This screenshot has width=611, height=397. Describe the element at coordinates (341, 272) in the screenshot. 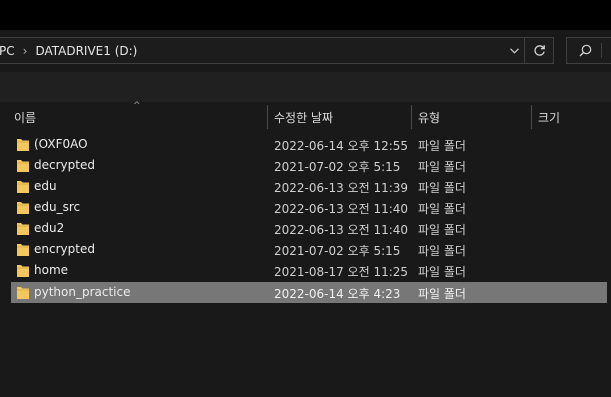

I see `file-date: 2021-08-17 오전 11:25` at that location.